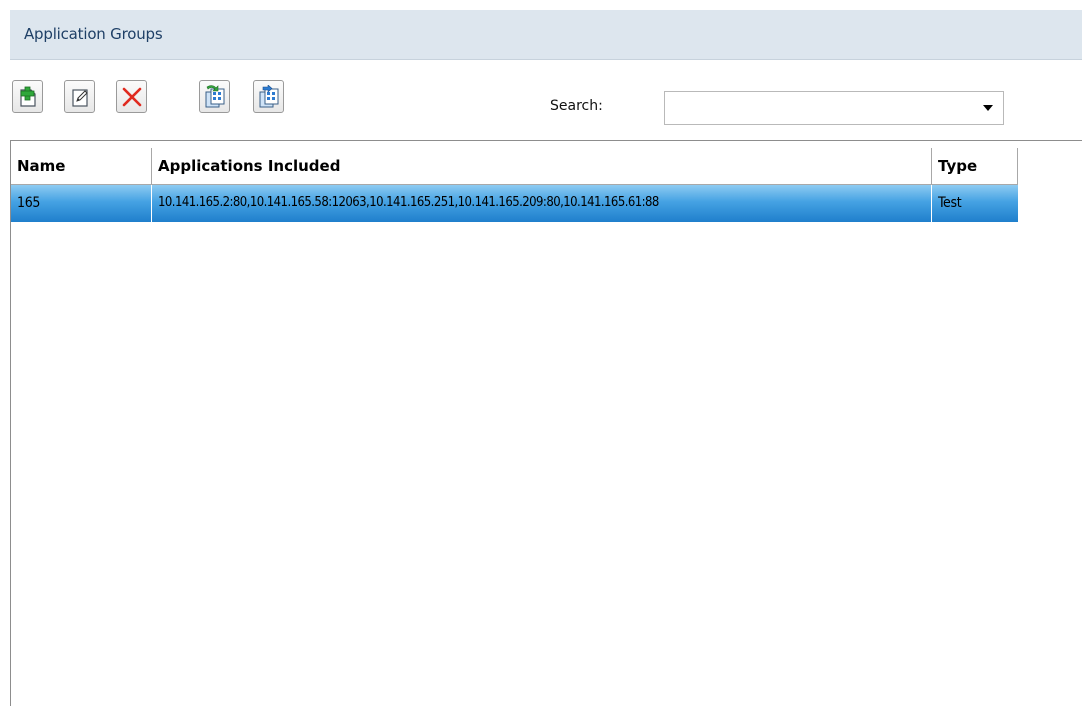 This screenshot has width=1082, height=706. I want to click on export-button, so click(268, 96).